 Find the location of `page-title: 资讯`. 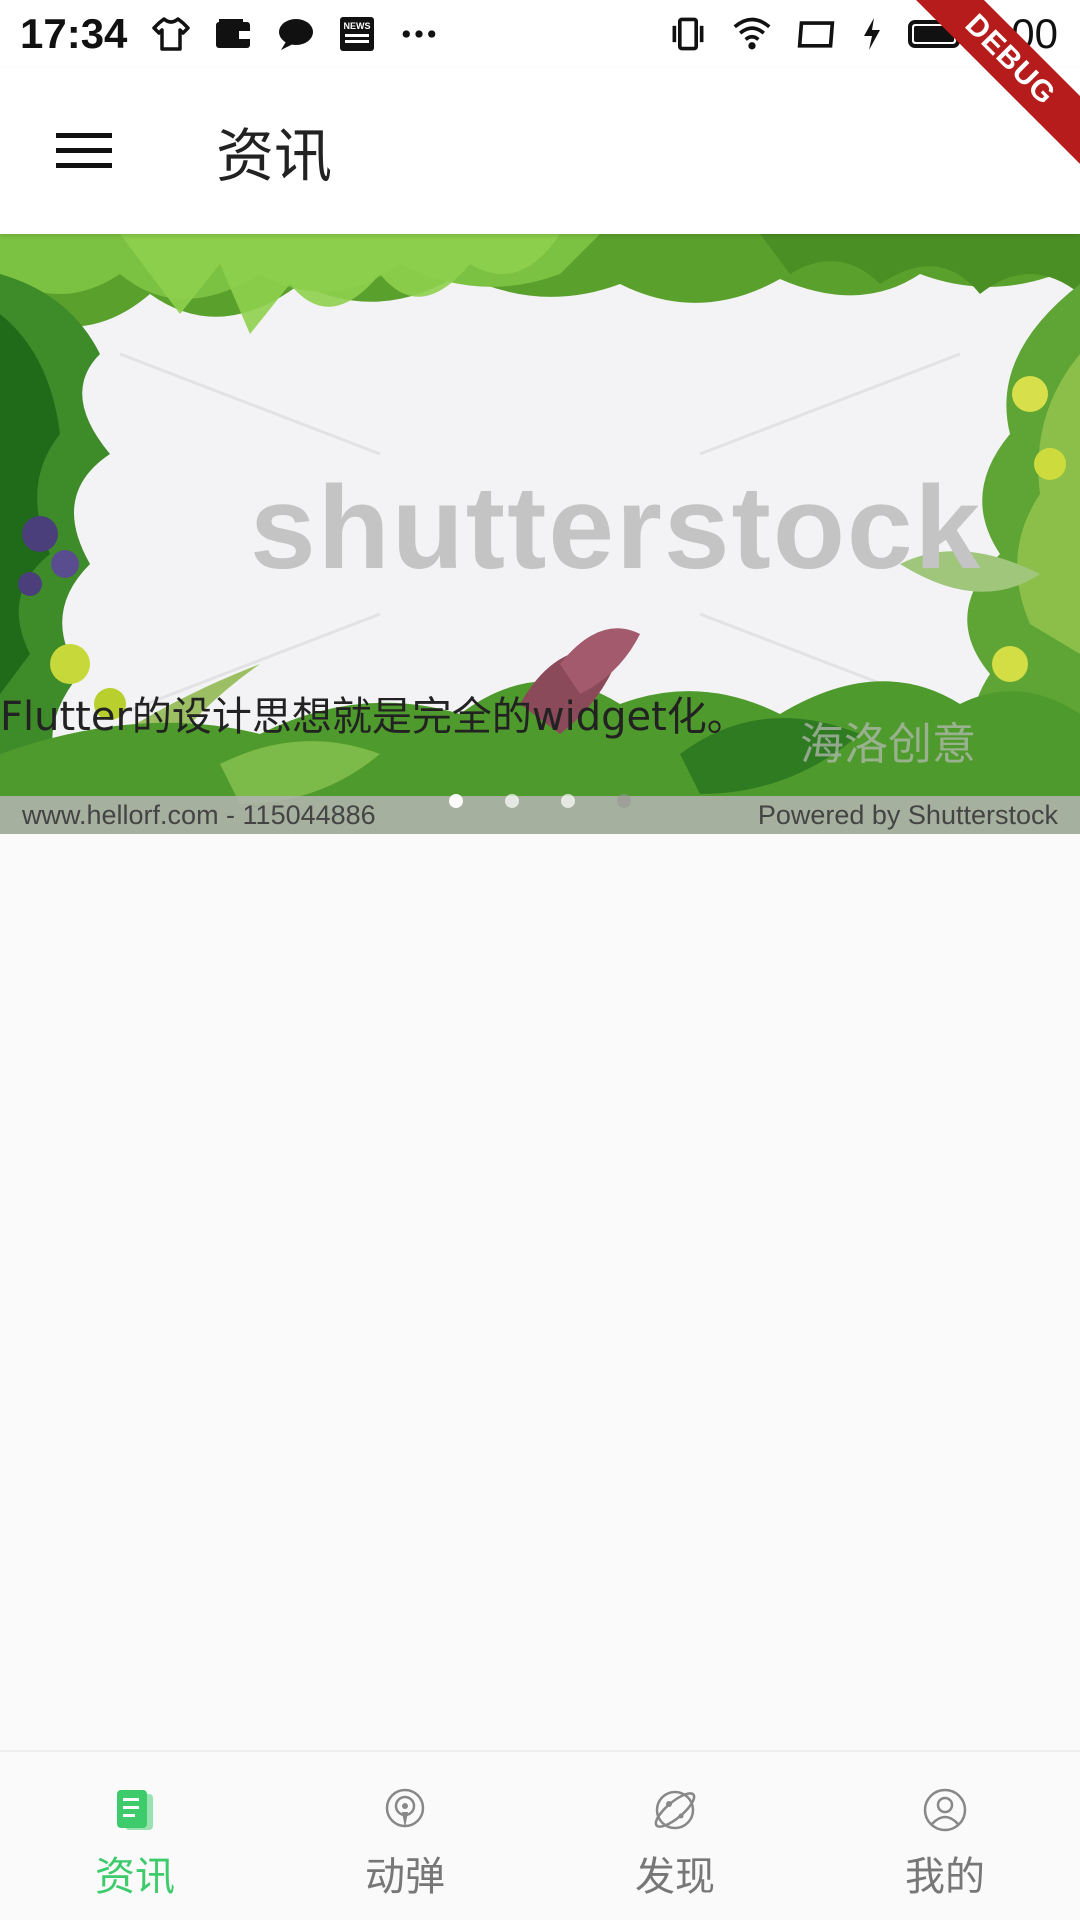

page-title: 资讯 is located at coordinates (274, 156).